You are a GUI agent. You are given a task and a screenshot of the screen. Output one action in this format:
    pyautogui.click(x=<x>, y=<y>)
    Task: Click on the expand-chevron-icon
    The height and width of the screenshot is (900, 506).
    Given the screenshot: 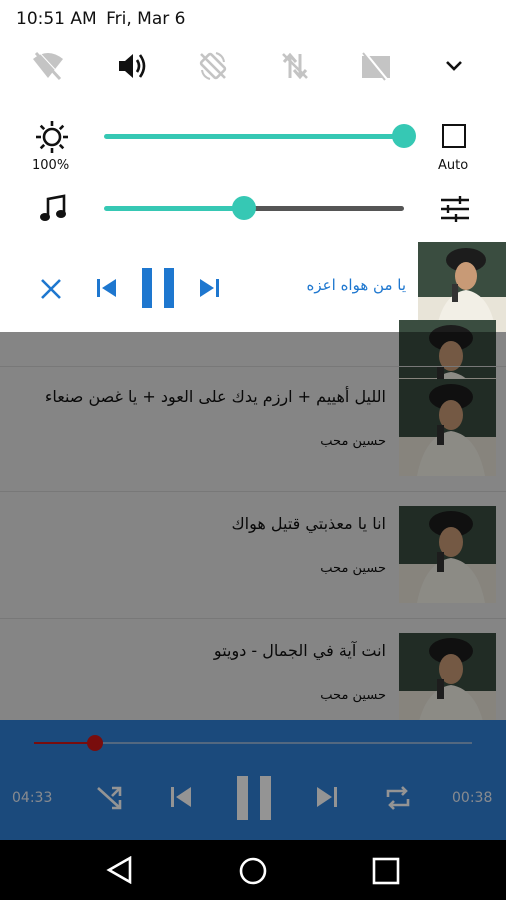 What is the action you would take?
    pyautogui.click(x=454, y=66)
    